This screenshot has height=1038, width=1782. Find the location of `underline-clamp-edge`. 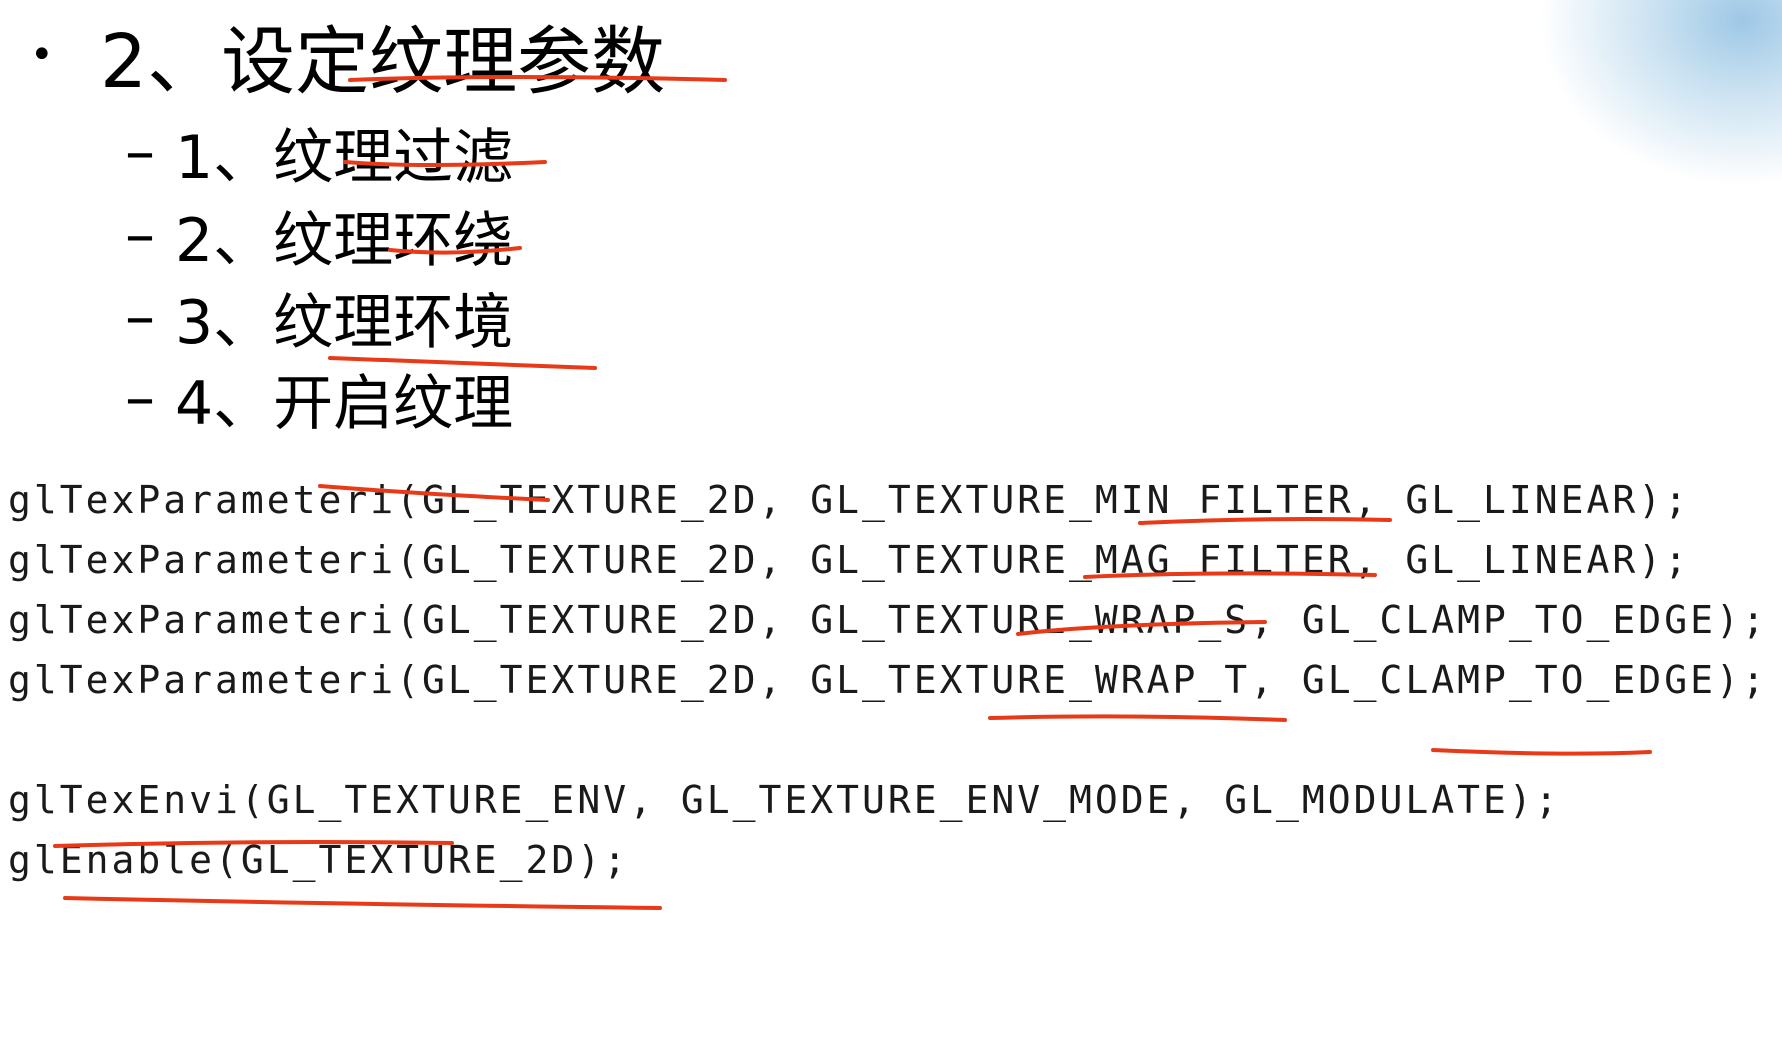

underline-clamp-edge is located at coordinates (1541, 752).